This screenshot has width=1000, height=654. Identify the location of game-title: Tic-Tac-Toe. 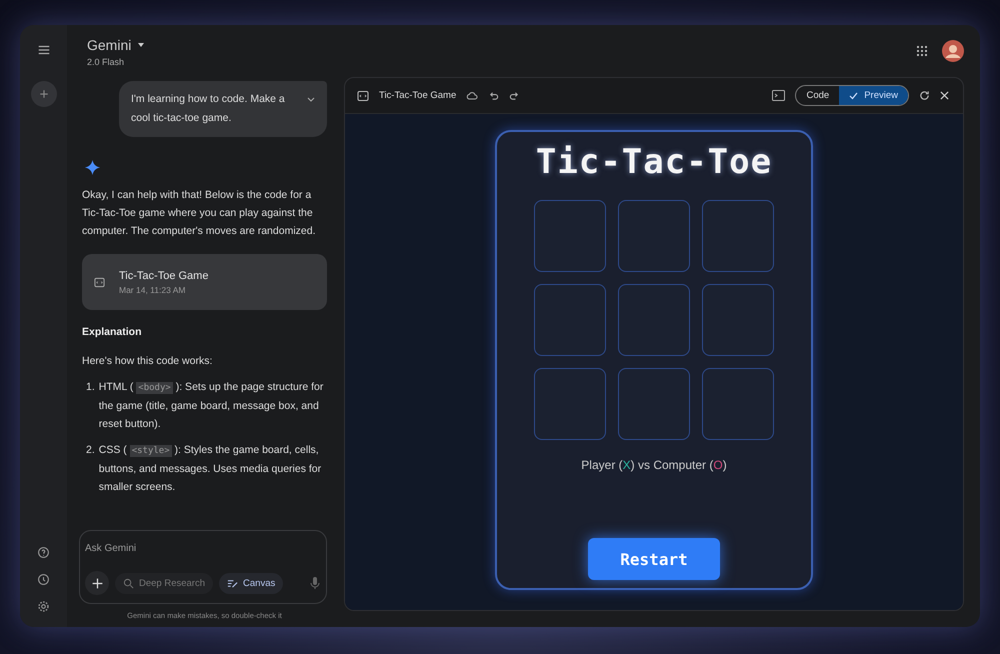
(654, 162).